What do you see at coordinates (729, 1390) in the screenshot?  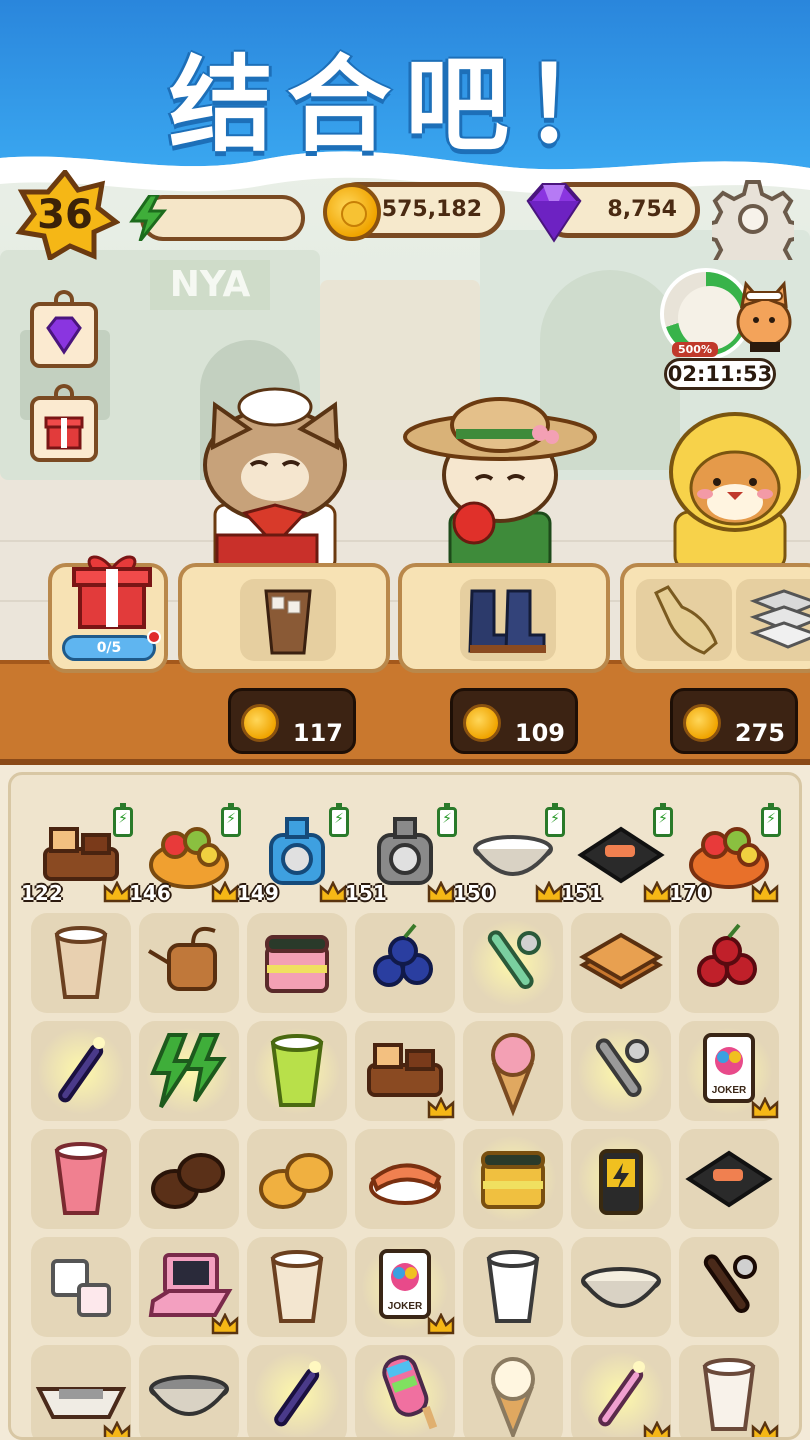 I see `ice-cream-cup-icon` at bounding box center [729, 1390].